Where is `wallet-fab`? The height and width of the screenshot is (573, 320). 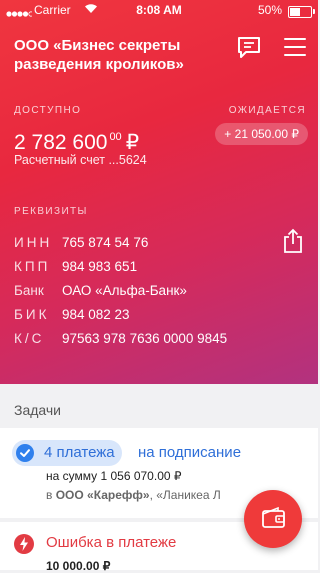
wallet-fab is located at coordinates (273, 519).